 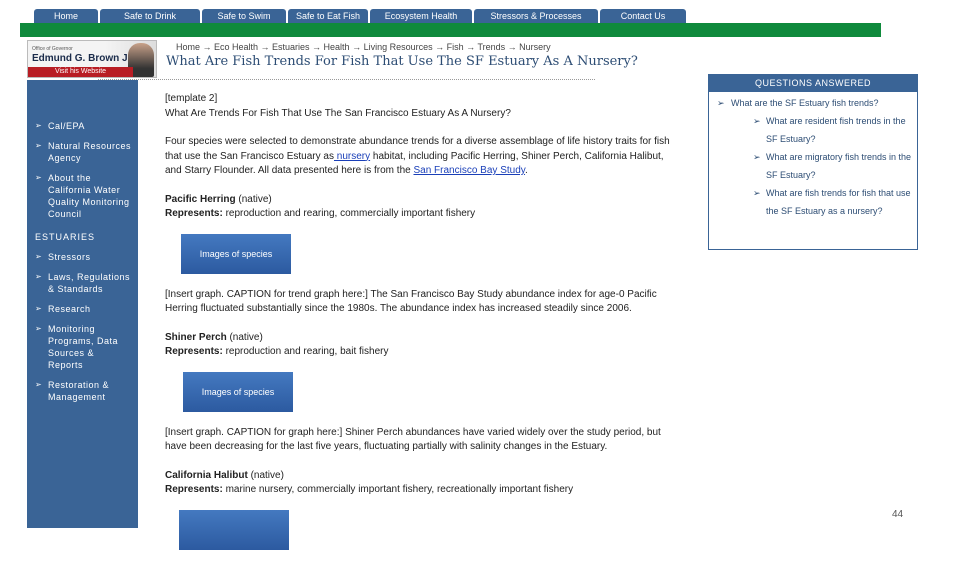 What do you see at coordinates (346, 79) in the screenshot?
I see `divider` at bounding box center [346, 79].